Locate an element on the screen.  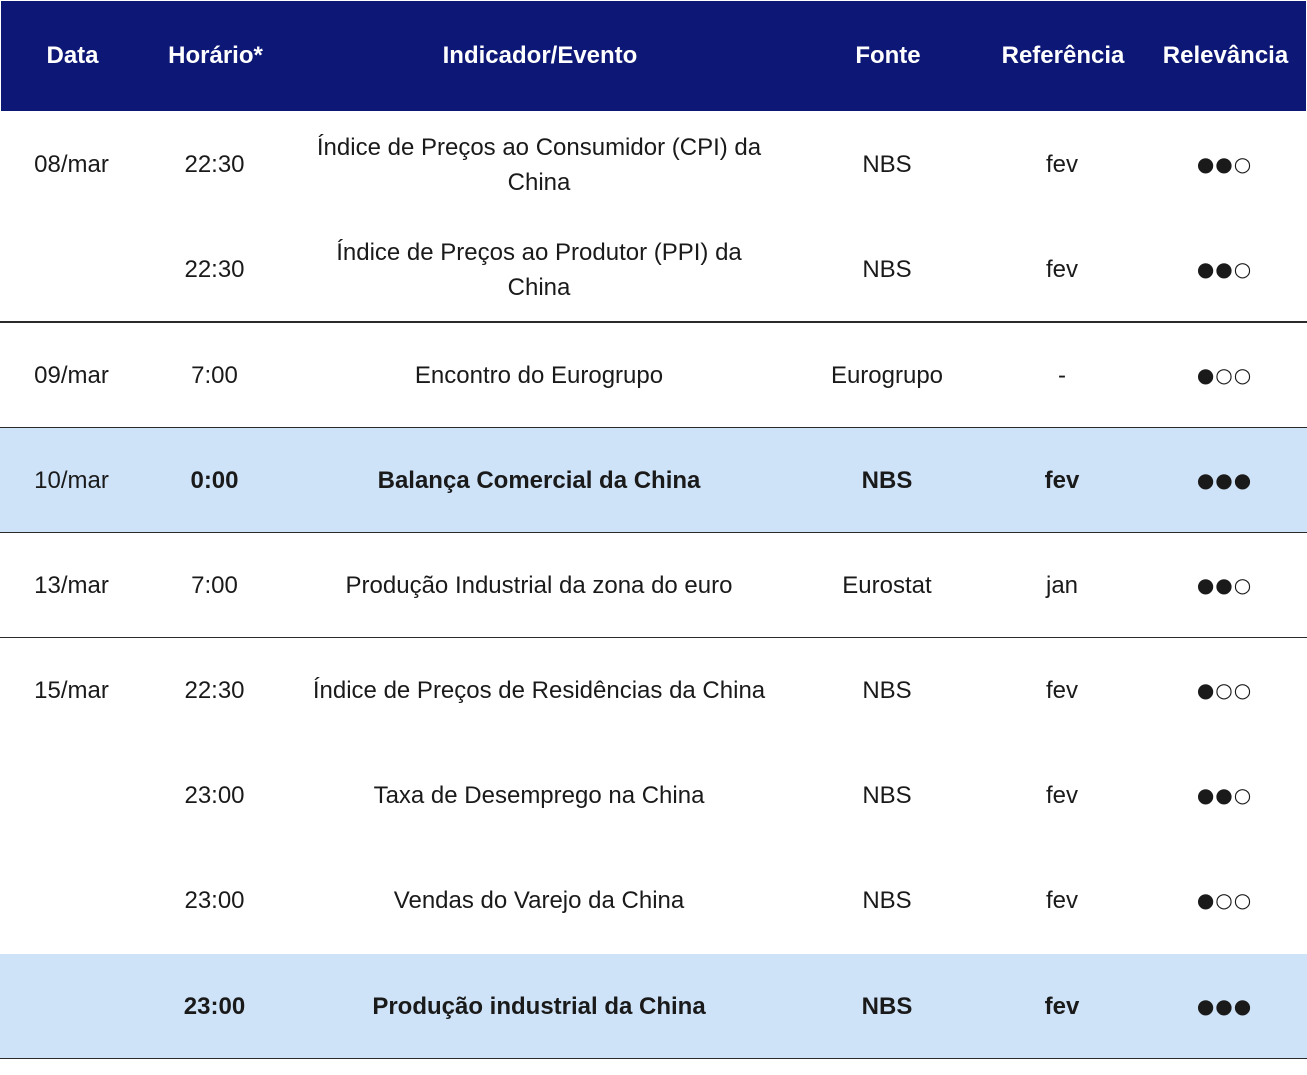
cell-indicador: Balança Comercial da China is located at coordinates (539, 480).